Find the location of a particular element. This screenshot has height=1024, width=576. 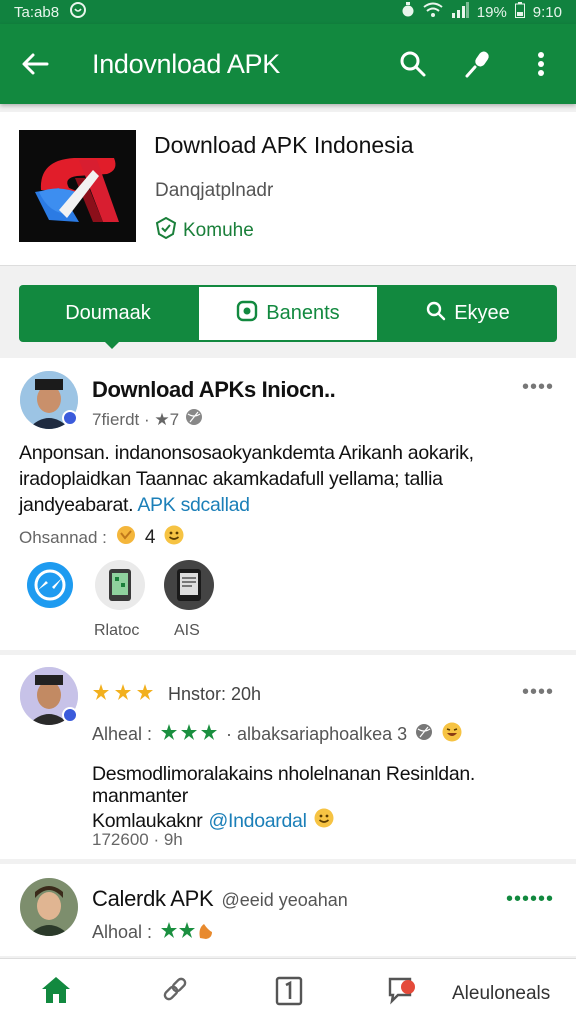

back-arrow-icon is located at coordinates (35, 64).